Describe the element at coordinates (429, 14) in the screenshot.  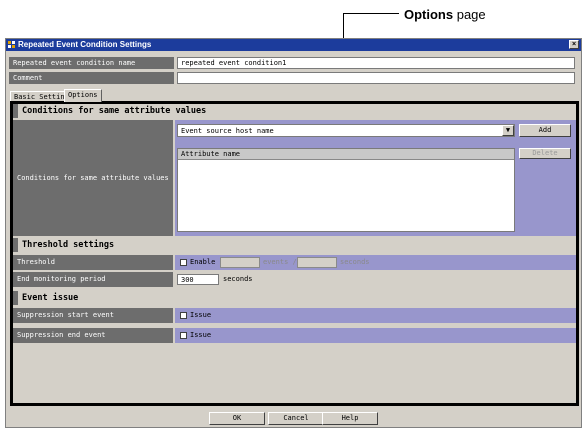
I see `callout-bold: Options` at that location.